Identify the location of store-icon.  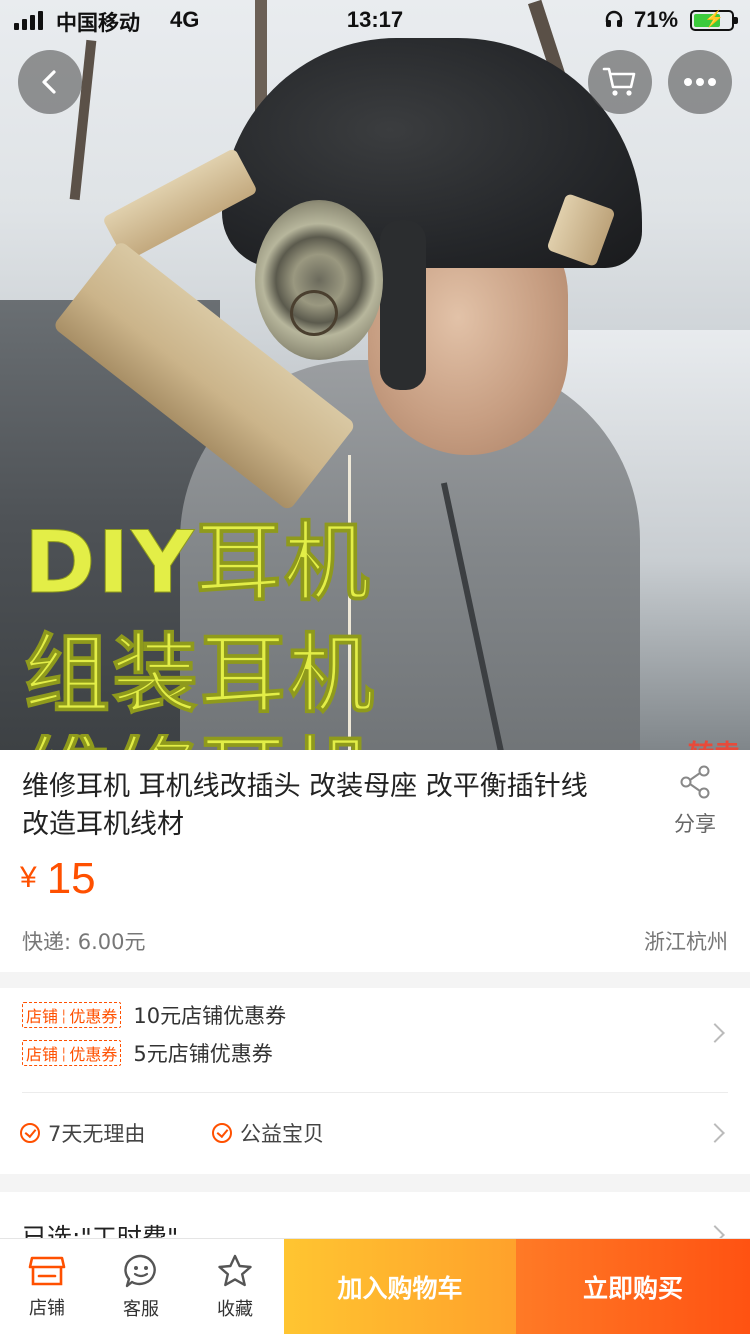
(47, 1271).